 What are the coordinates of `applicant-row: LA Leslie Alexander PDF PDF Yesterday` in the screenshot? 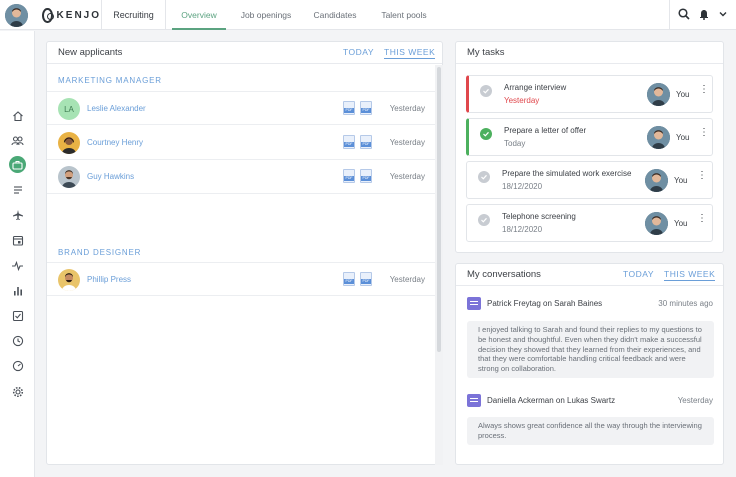 It's located at (241, 108).